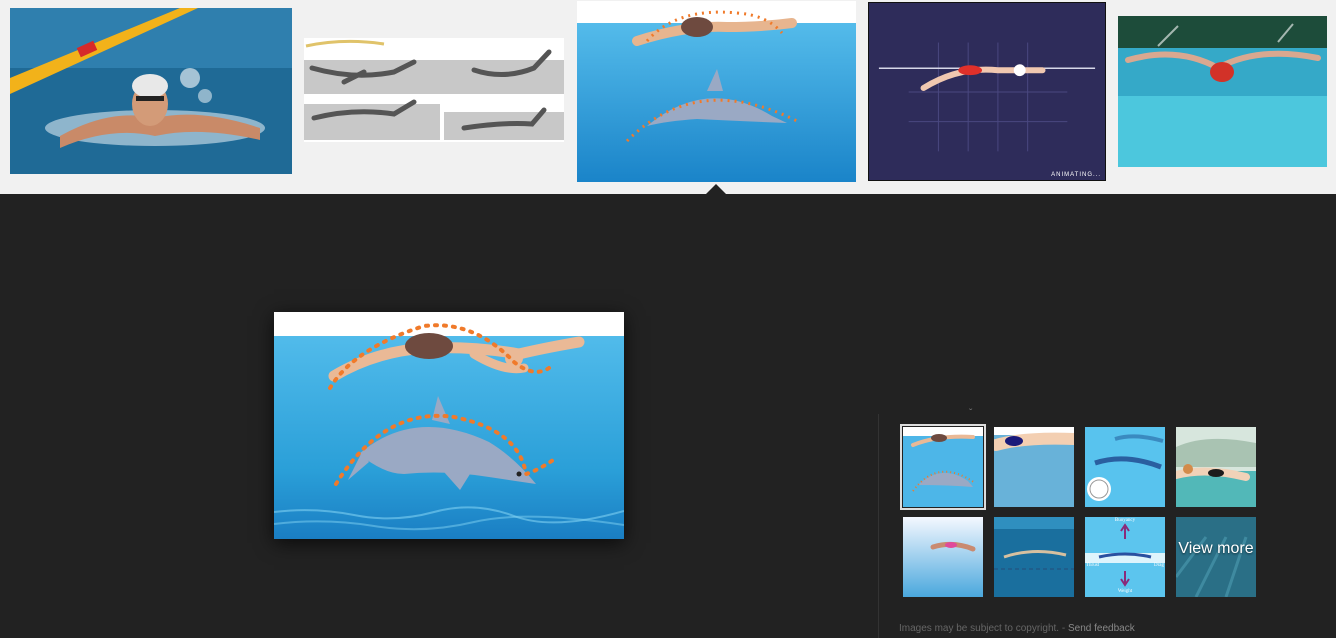 This screenshot has width=1336, height=638. Describe the element at coordinates (1125, 591) in the screenshot. I see `weight-label: Weight` at that location.